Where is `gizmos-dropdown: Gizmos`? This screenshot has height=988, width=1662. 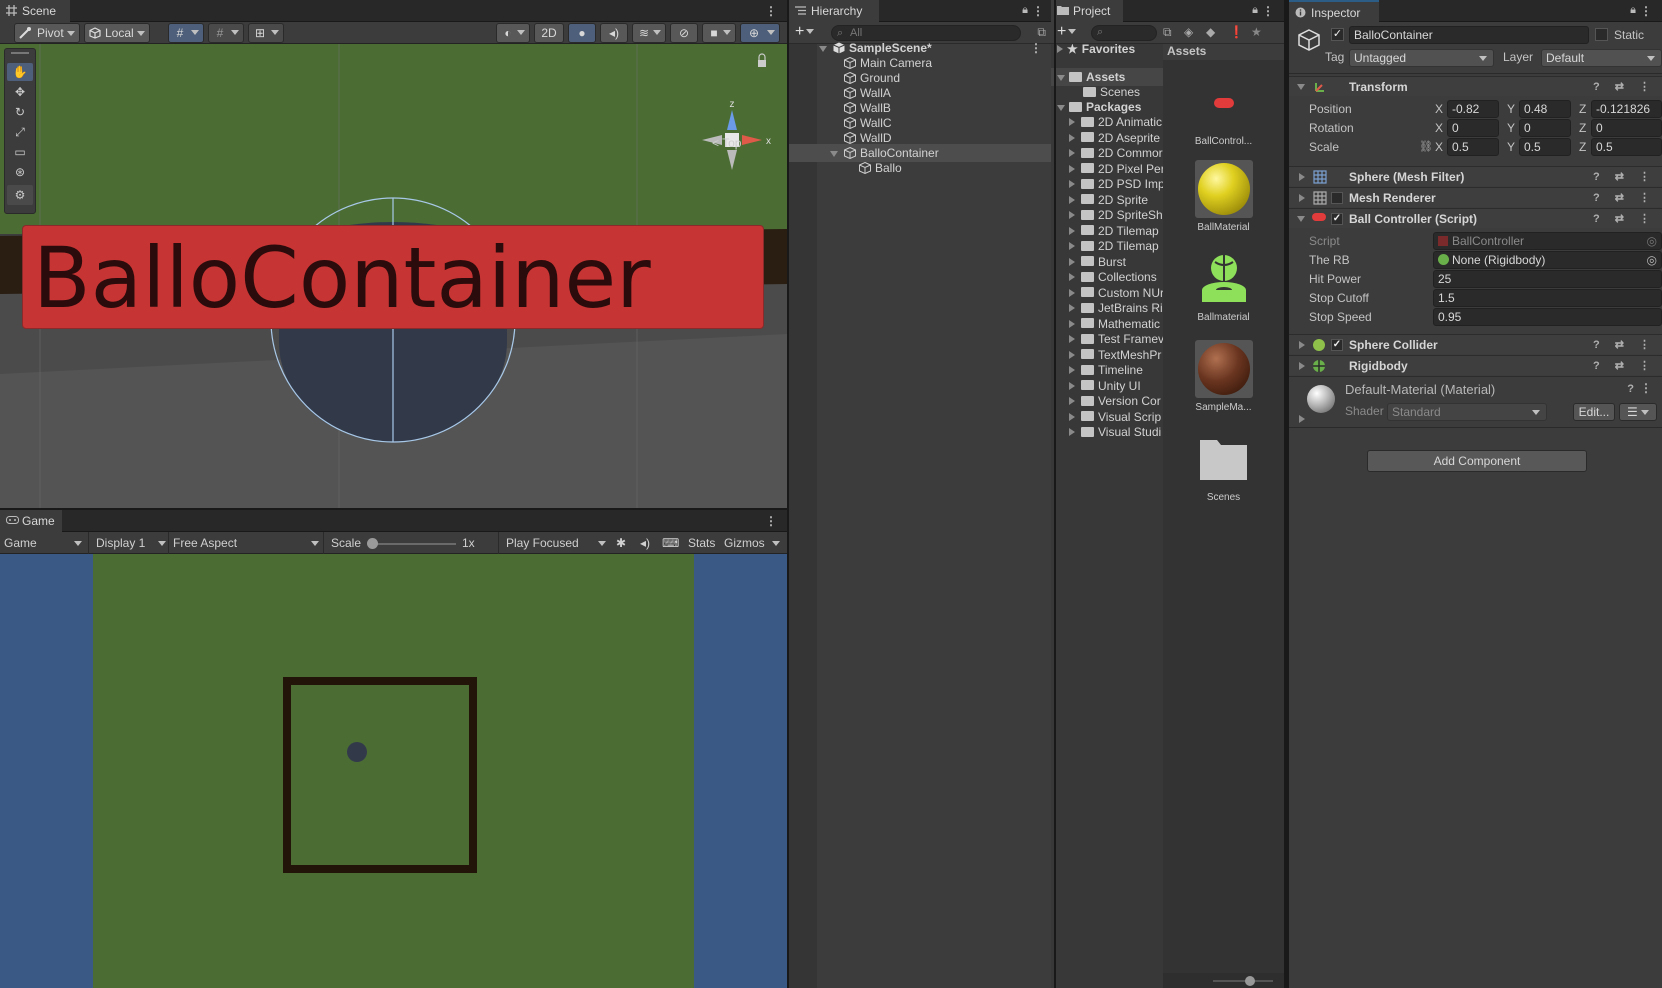
gizmos-dropdown: Gizmos is located at coordinates (754, 543).